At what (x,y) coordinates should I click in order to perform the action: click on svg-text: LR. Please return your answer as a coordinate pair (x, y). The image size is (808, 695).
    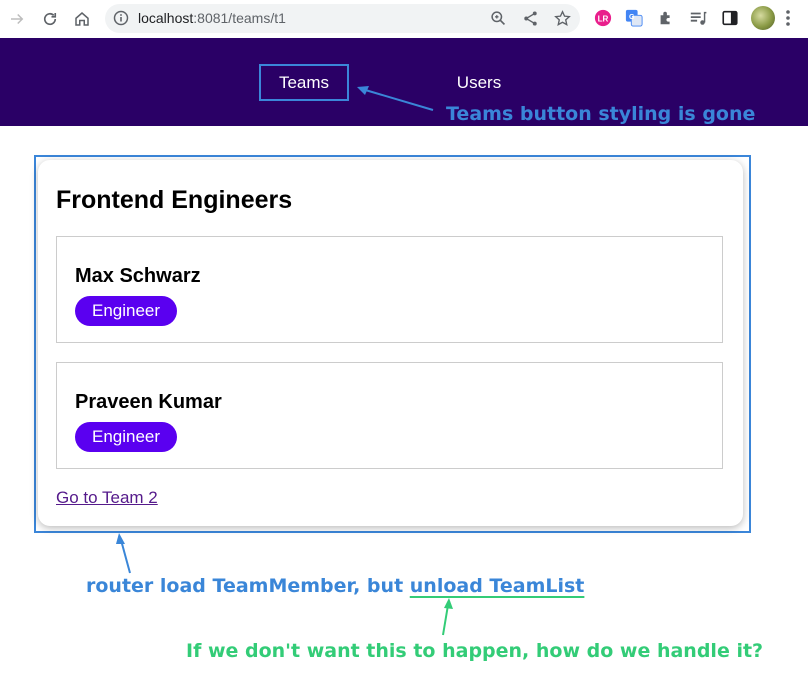
    Looking at the image, I should click on (603, 19).